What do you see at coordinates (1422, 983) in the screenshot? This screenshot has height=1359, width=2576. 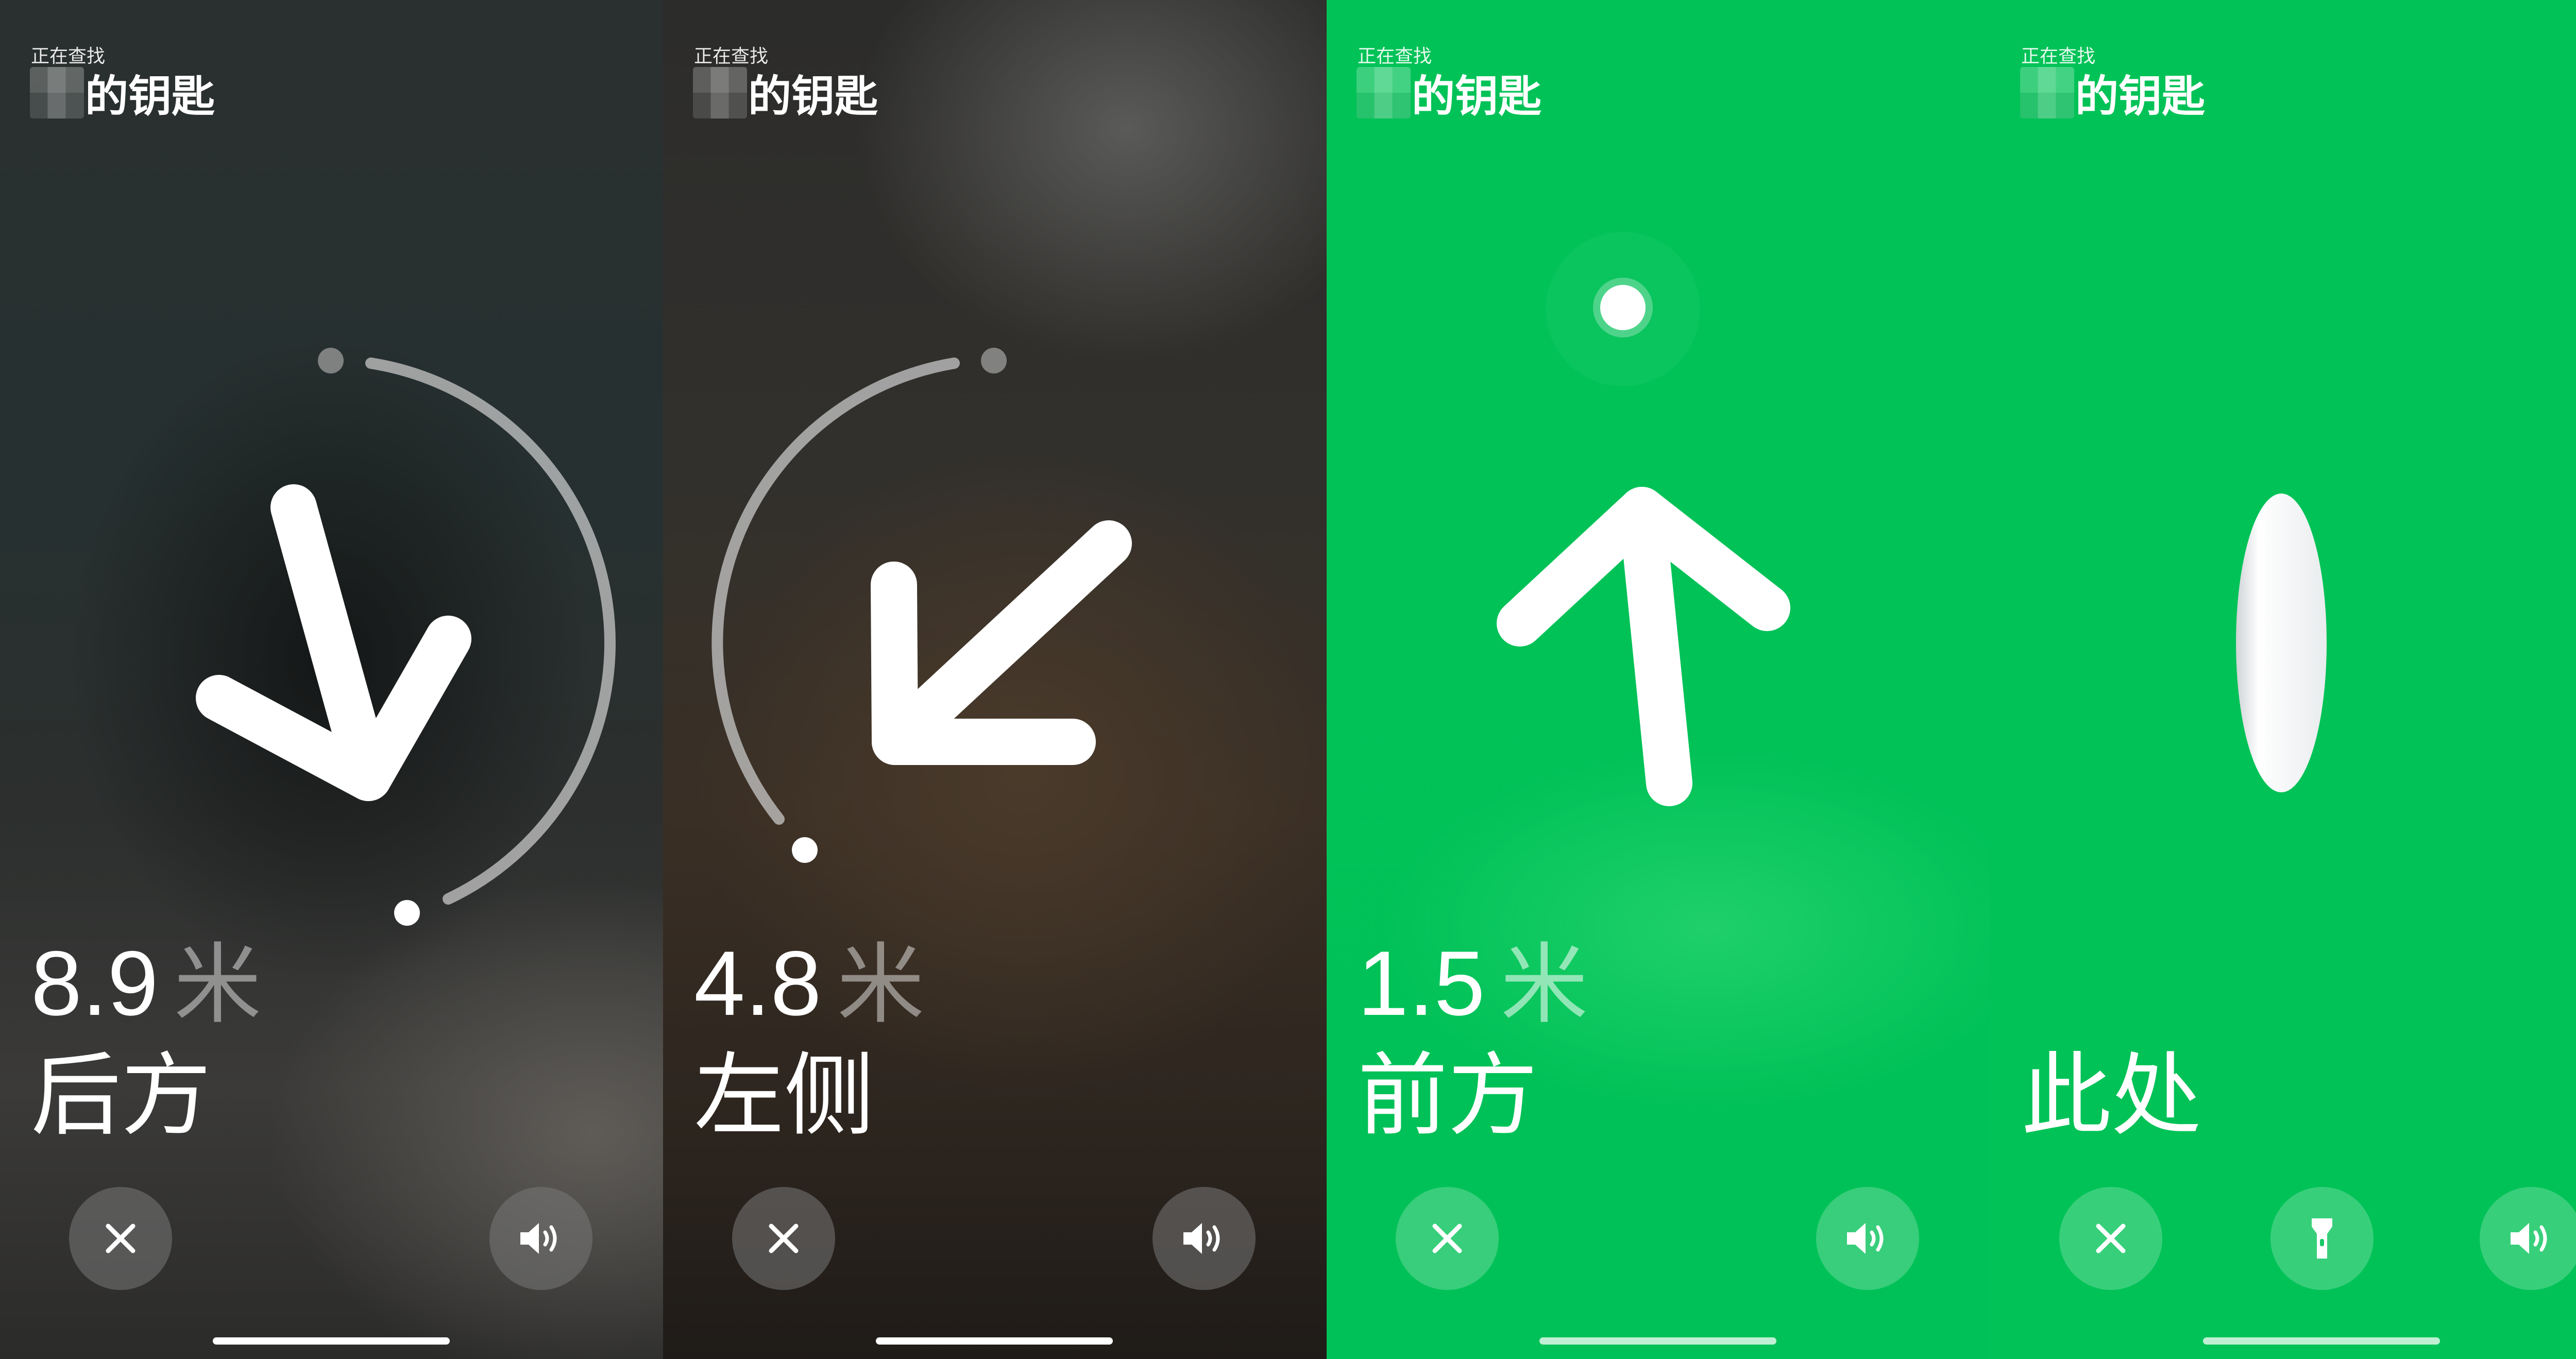 I see `distance-value: 1.5` at bounding box center [1422, 983].